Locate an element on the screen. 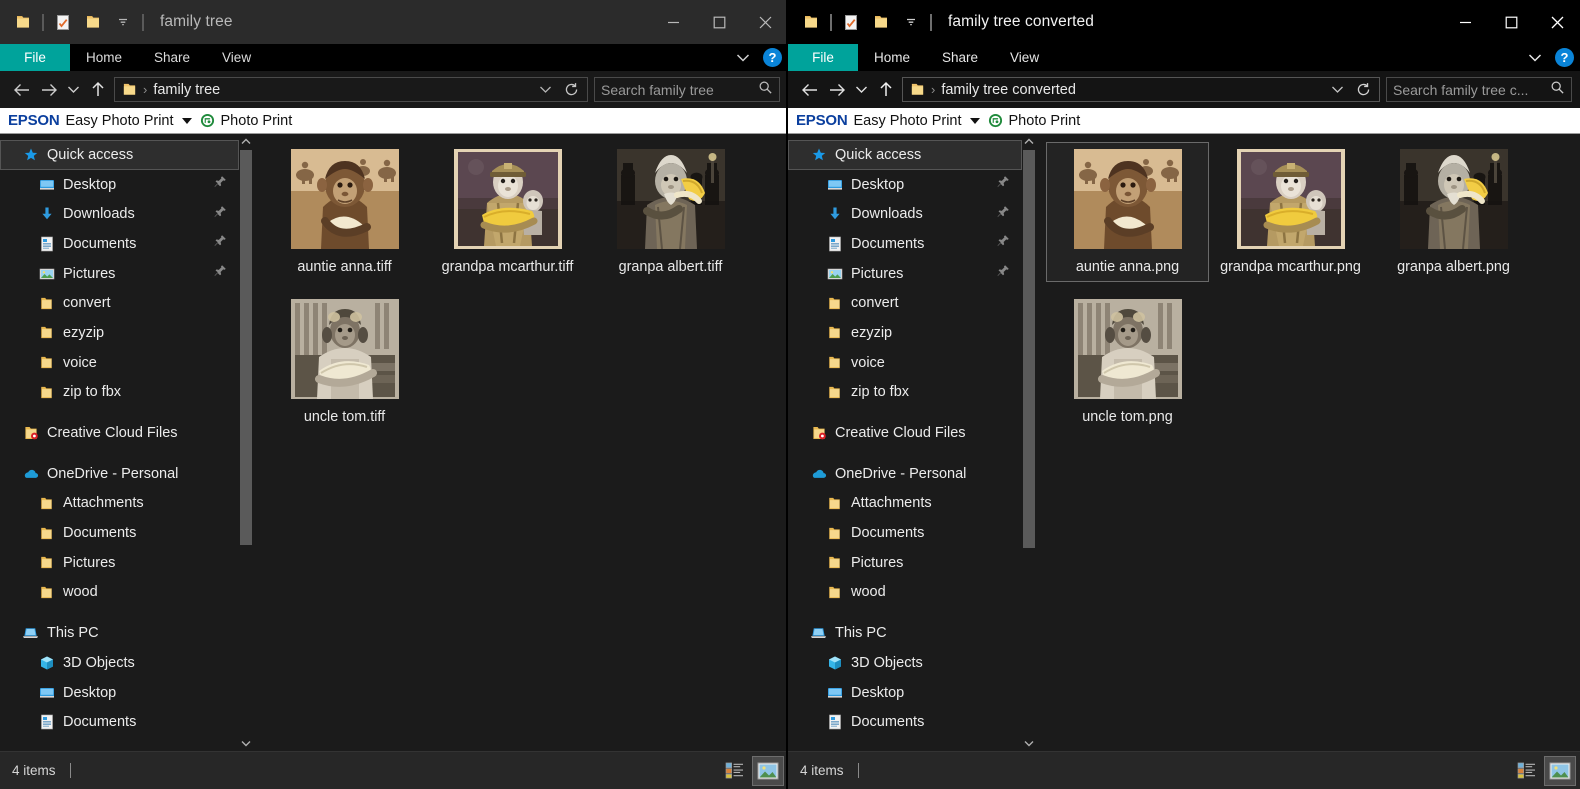 The image size is (1580, 789). forward-arrow-icon is located at coordinates (836, 89).